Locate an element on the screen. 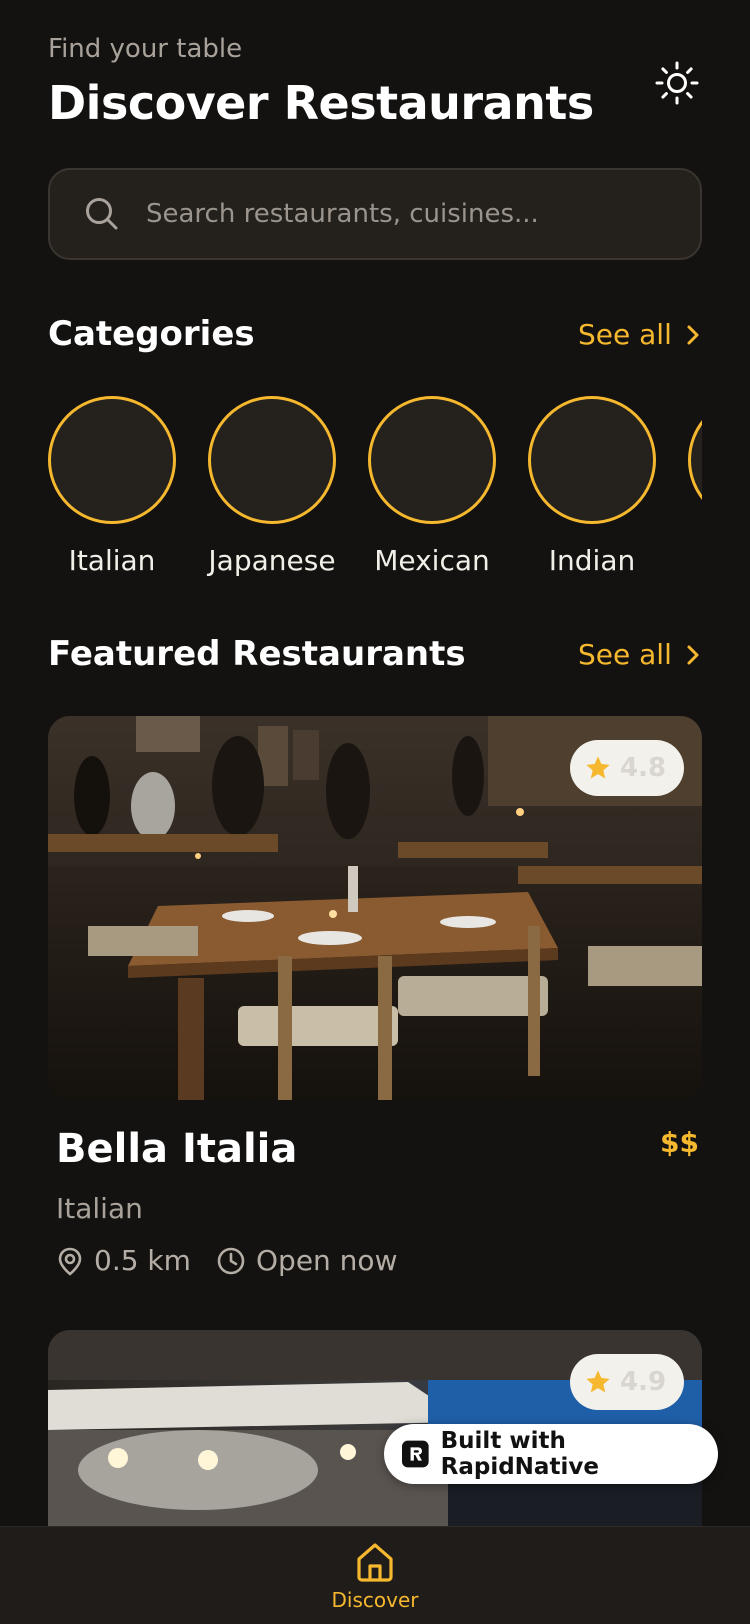 This screenshot has height=1624, width=750. distance-value: 0.5 km is located at coordinates (142, 1260).